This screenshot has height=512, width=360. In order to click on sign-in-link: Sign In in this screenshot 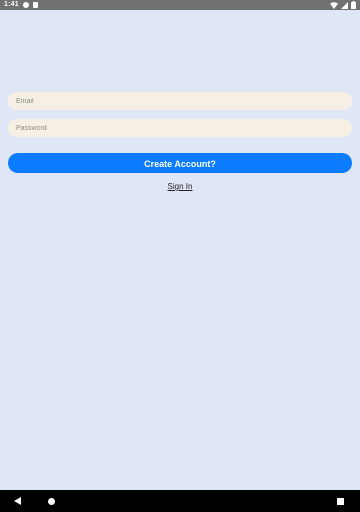, I will do `click(180, 186)`.